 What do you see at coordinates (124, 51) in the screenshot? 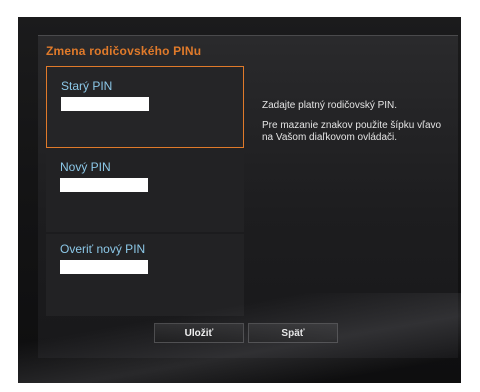
I see `dialog-title: Zmena rodičovského PINu` at bounding box center [124, 51].